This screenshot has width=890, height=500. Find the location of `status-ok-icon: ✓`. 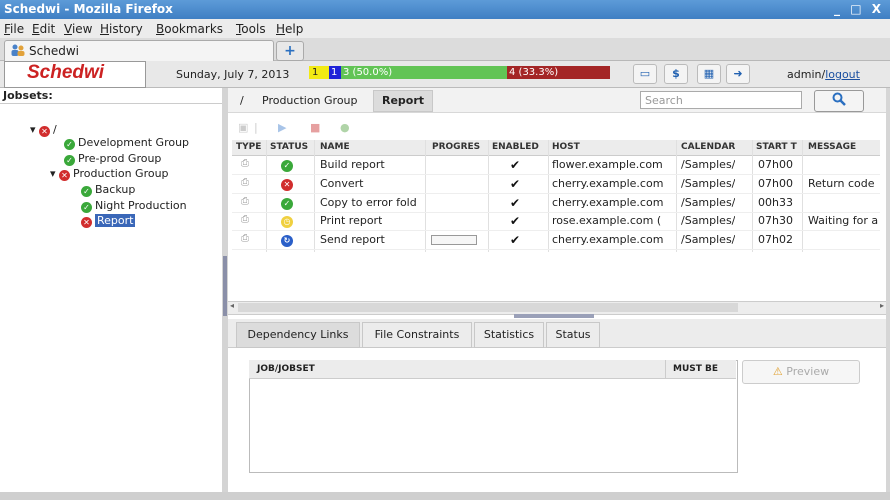

status-ok-icon: ✓ is located at coordinates (287, 203).